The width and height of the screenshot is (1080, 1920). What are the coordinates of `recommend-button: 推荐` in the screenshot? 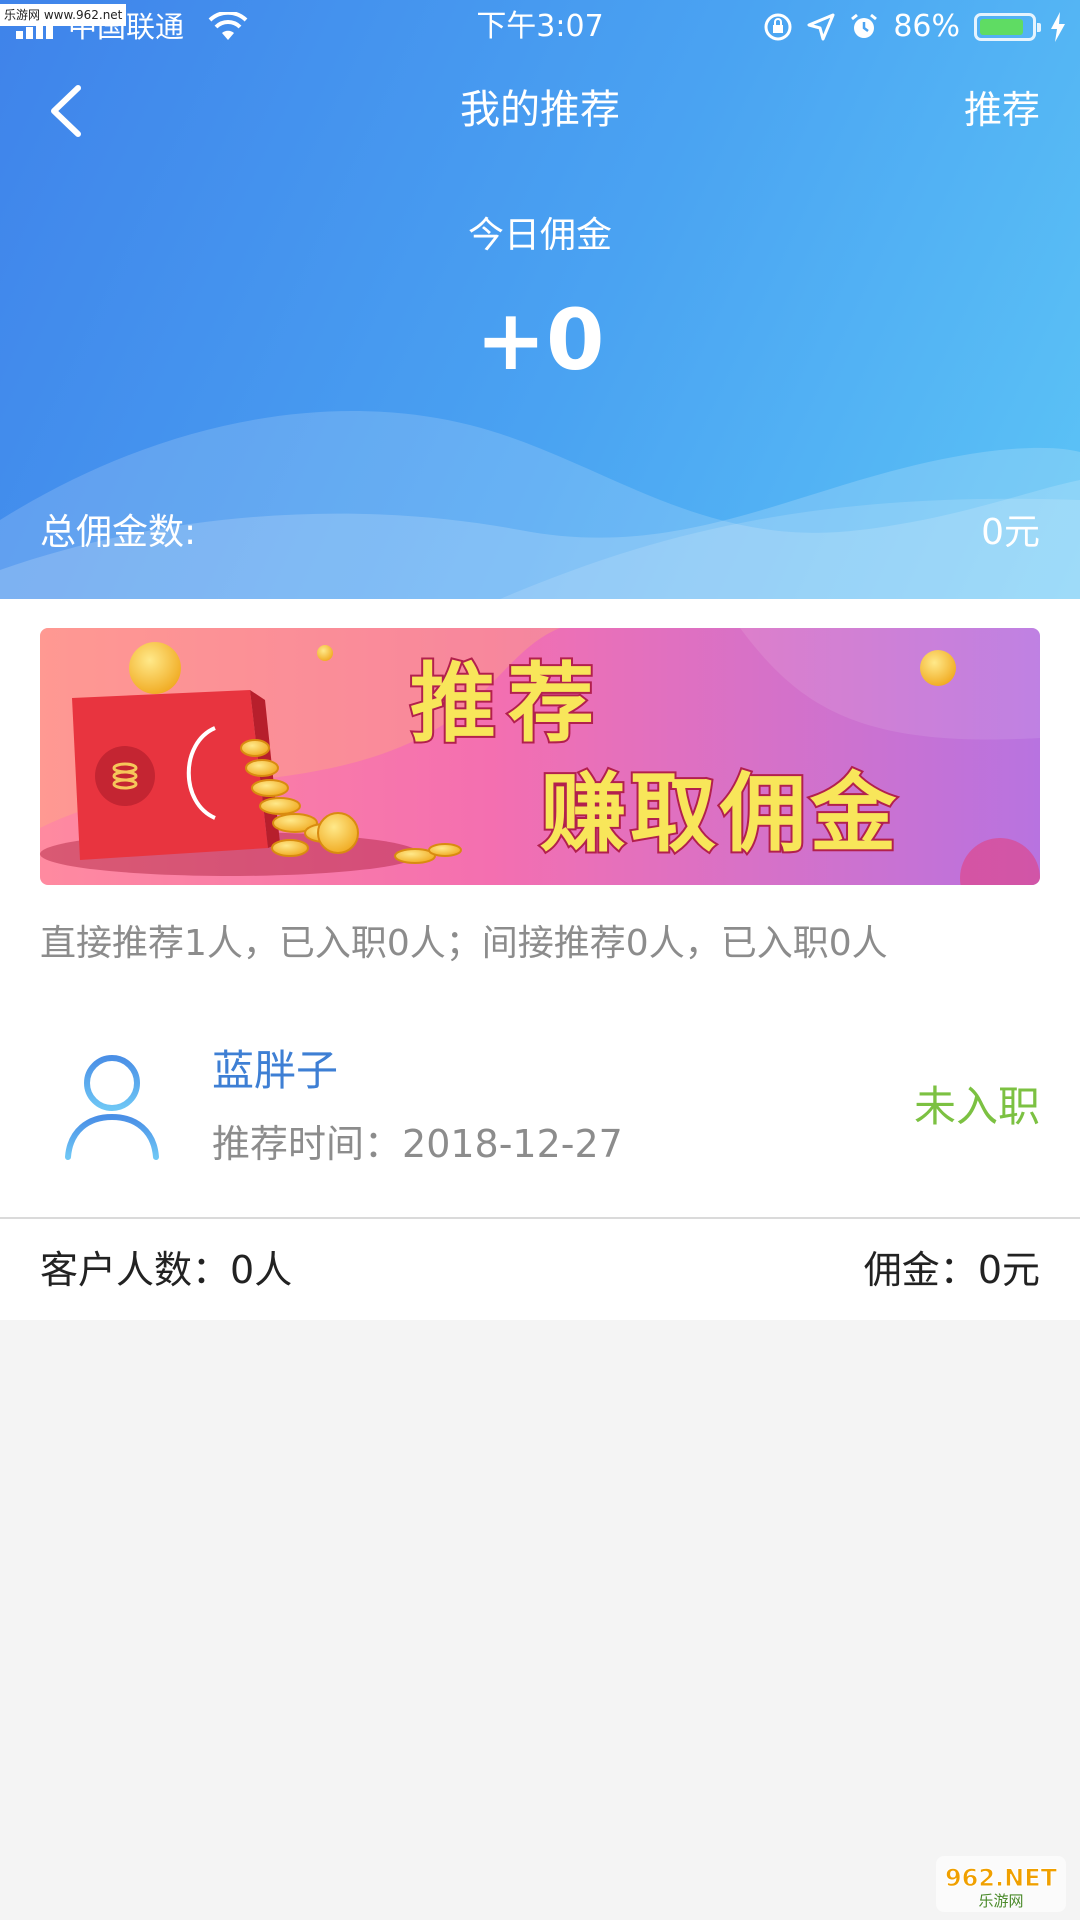 It's located at (1002, 110).